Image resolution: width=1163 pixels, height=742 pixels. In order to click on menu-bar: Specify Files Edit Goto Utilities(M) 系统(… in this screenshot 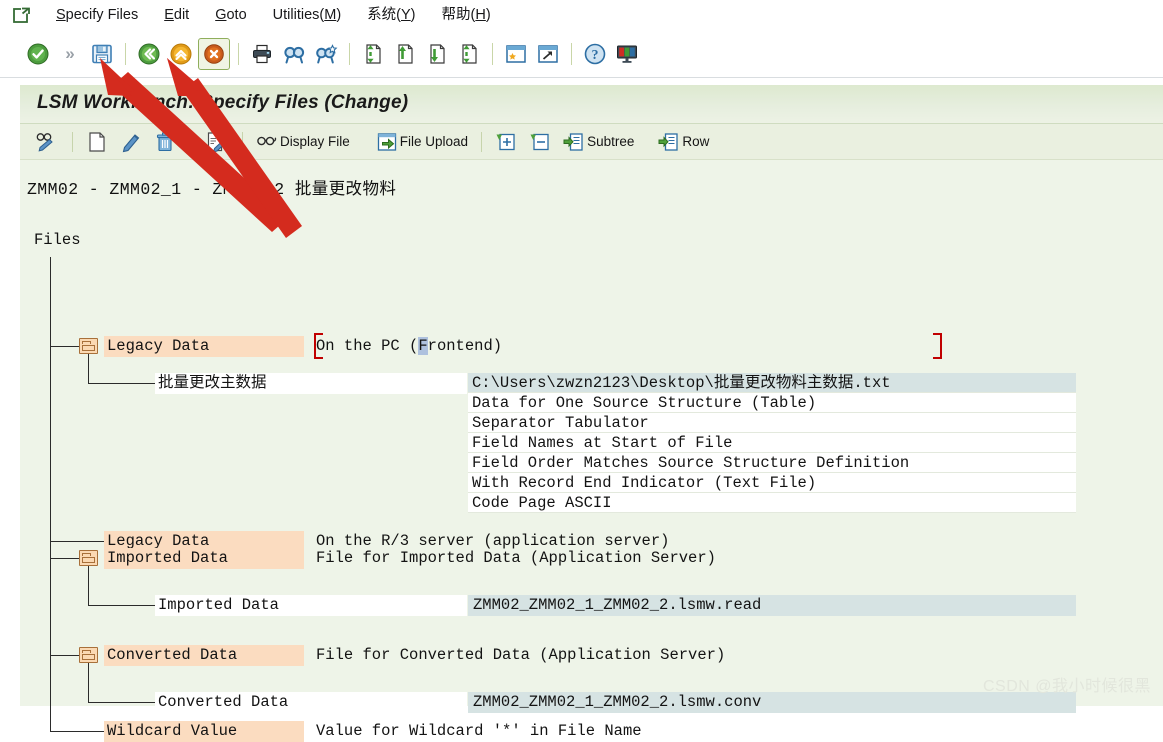, I will do `click(581, 16)`.